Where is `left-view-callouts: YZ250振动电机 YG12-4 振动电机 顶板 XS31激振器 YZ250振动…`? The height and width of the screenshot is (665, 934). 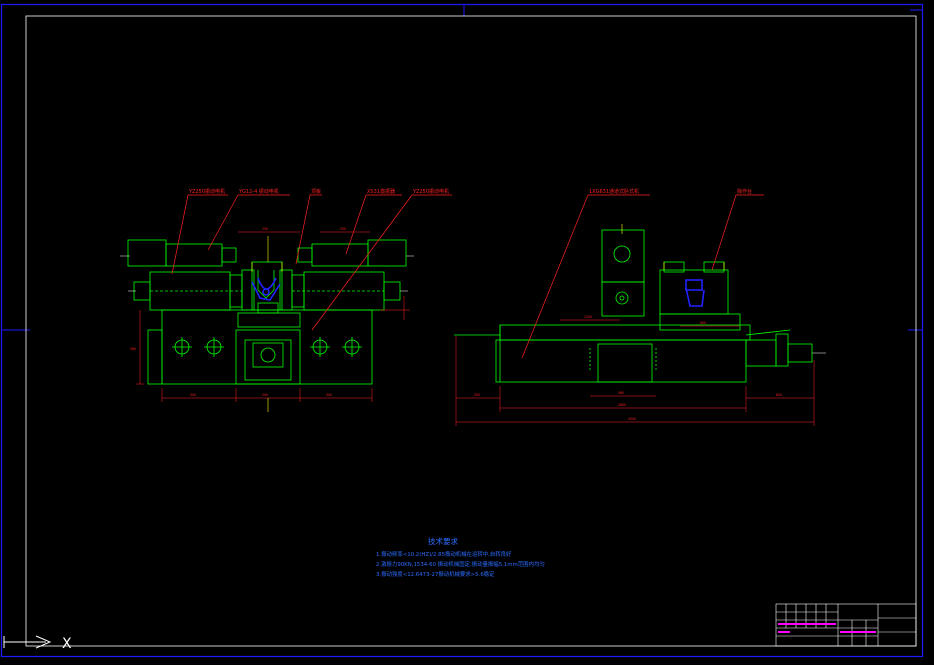
left-view-callouts: YZ250振动电机 YG12-4 振动电机 顶板 XS31激振器 YZ250振动… is located at coordinates (318, 191).